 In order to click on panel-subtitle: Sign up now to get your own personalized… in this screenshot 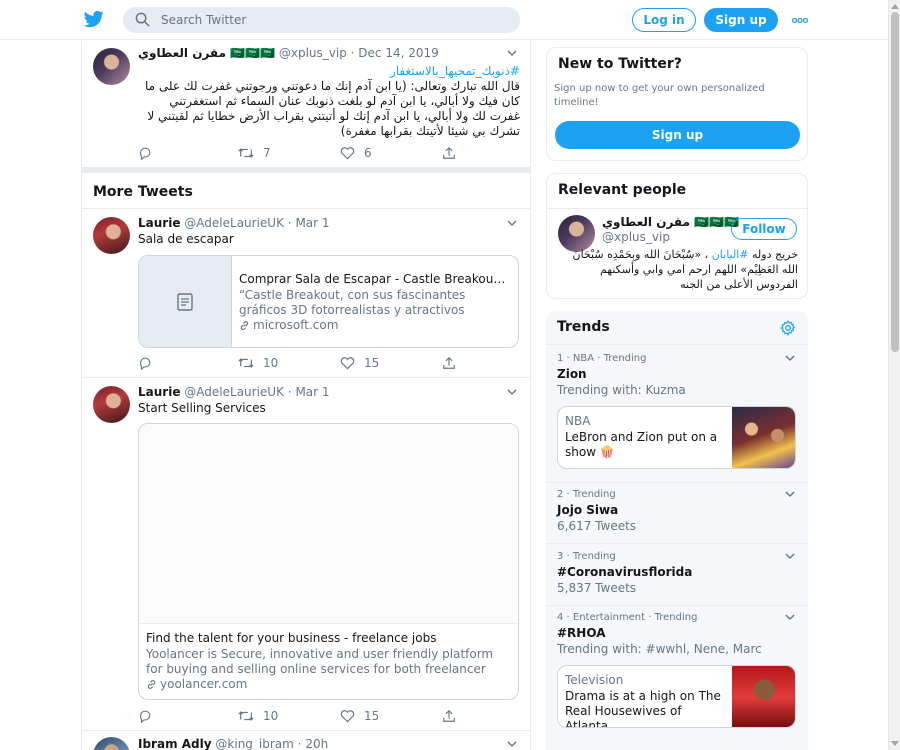, I will do `click(659, 95)`.